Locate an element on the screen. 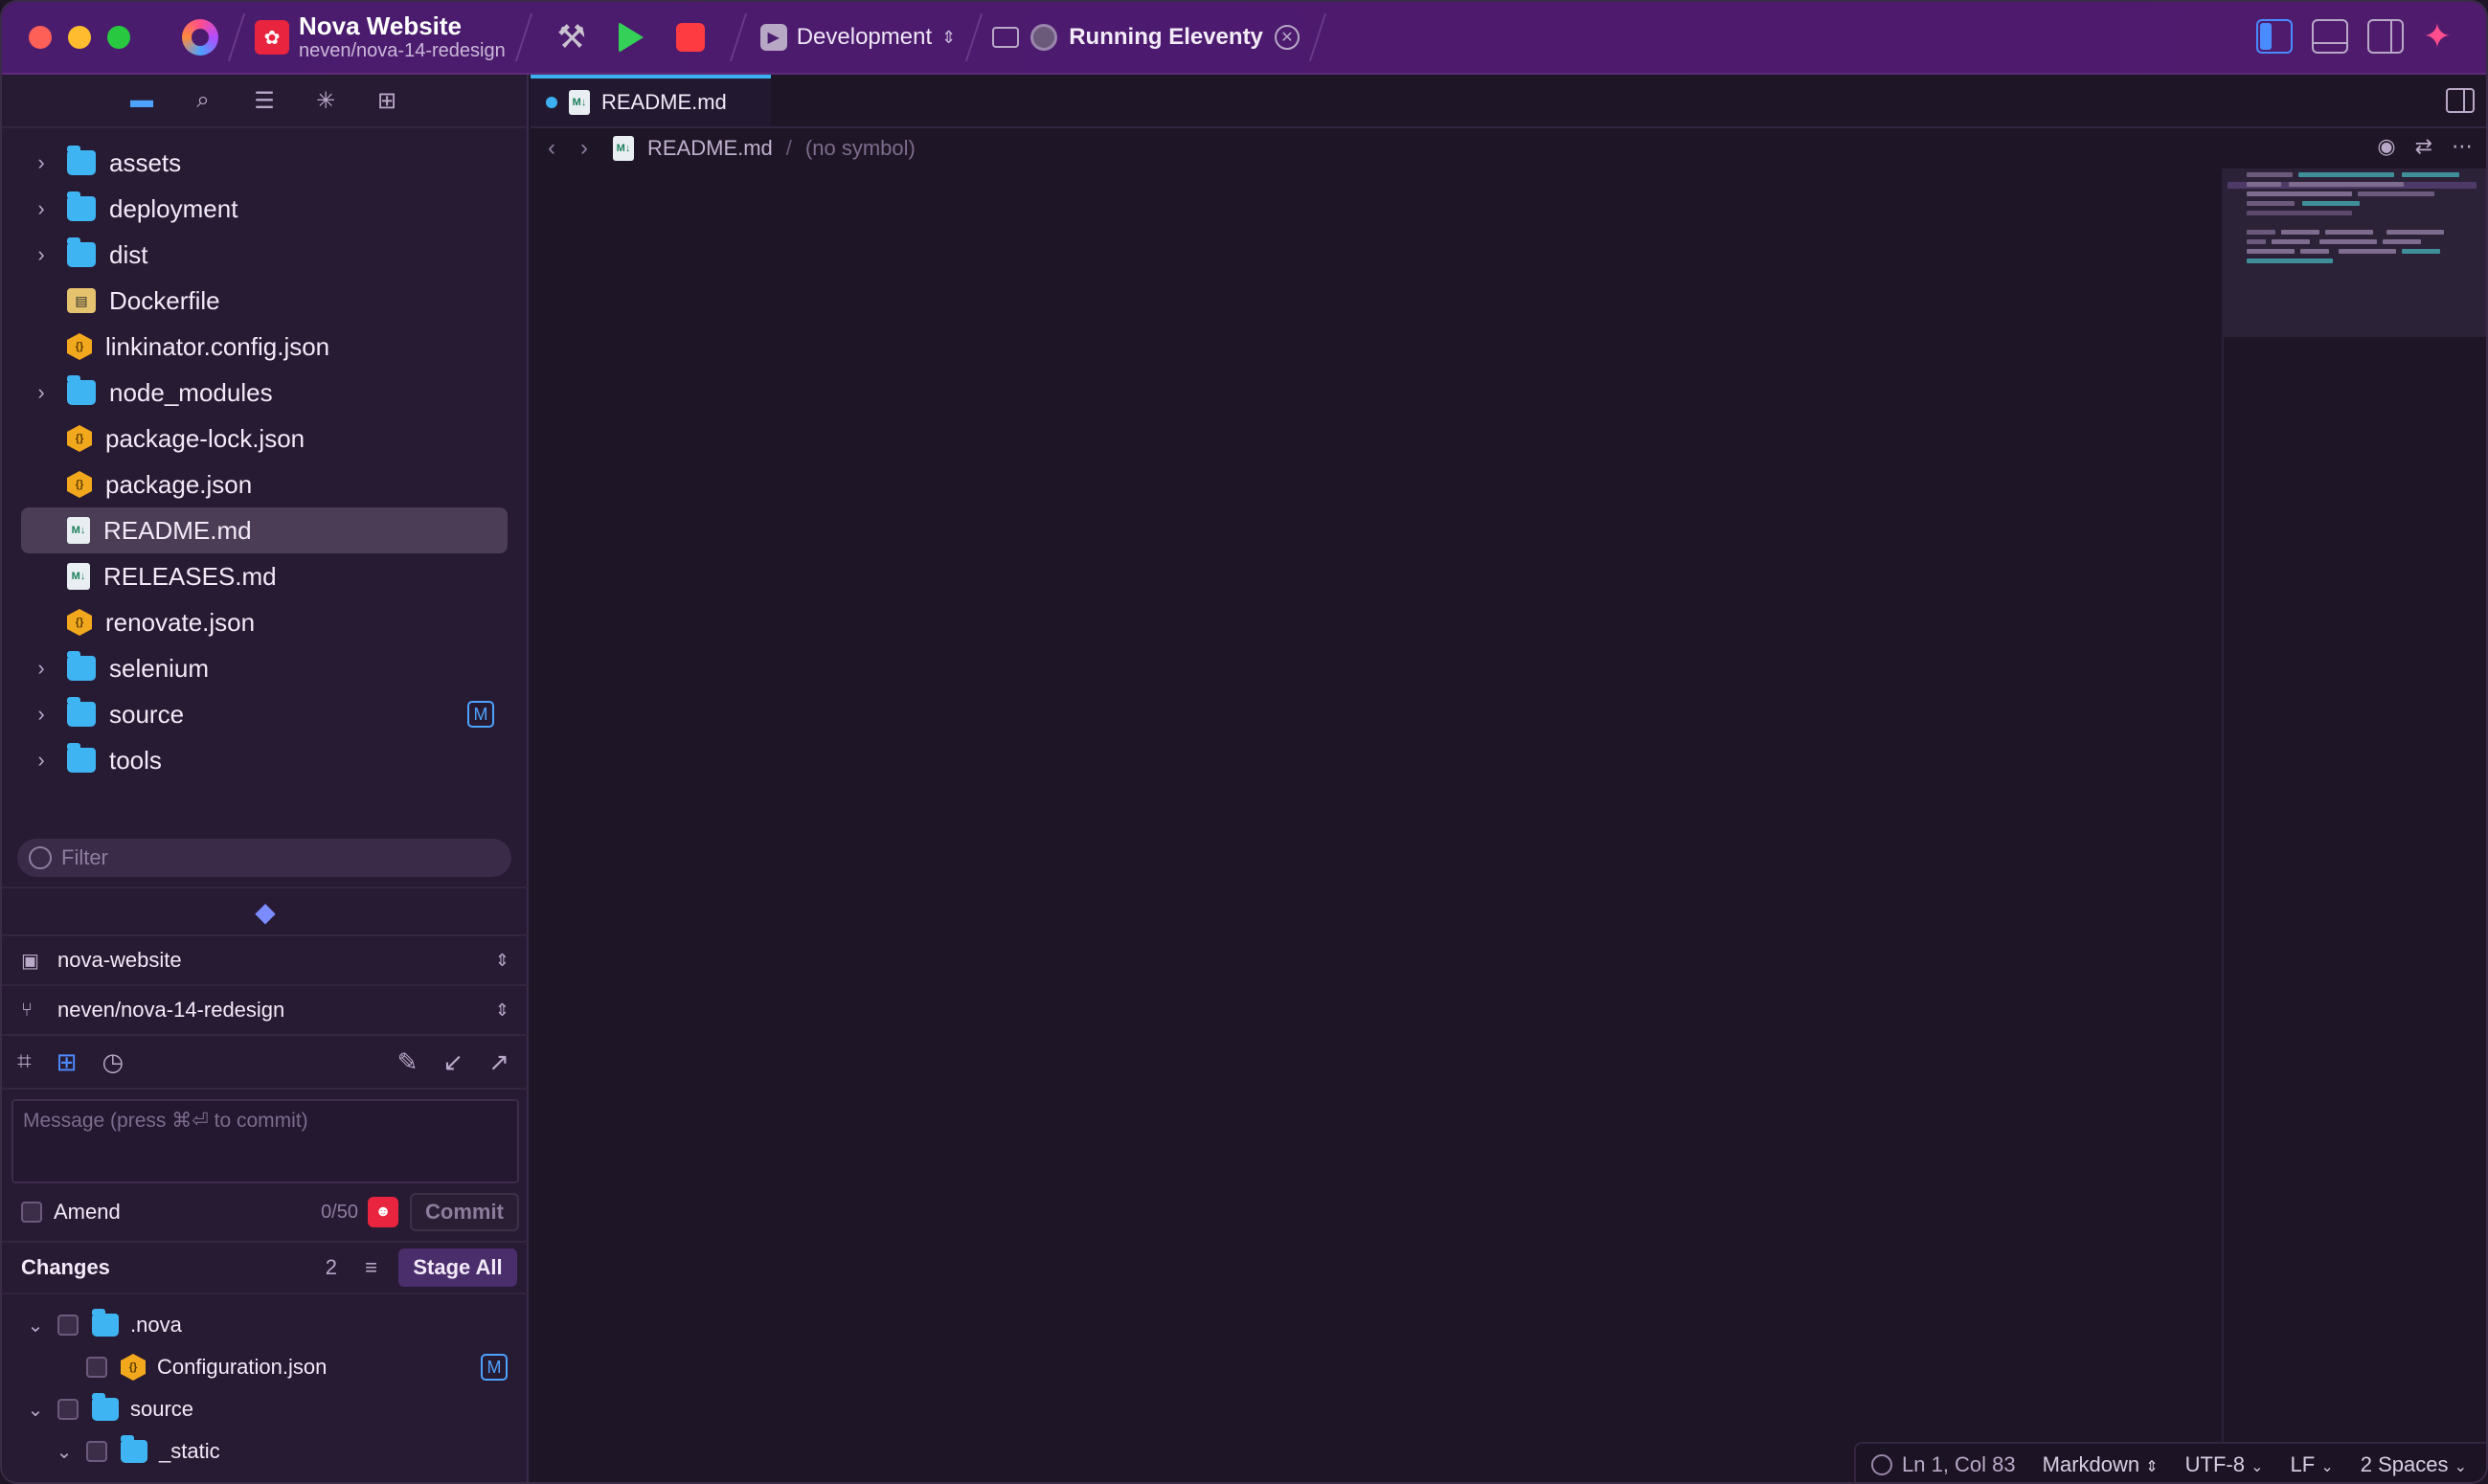  back-arrow-icon: ‹ is located at coordinates (557, 148).